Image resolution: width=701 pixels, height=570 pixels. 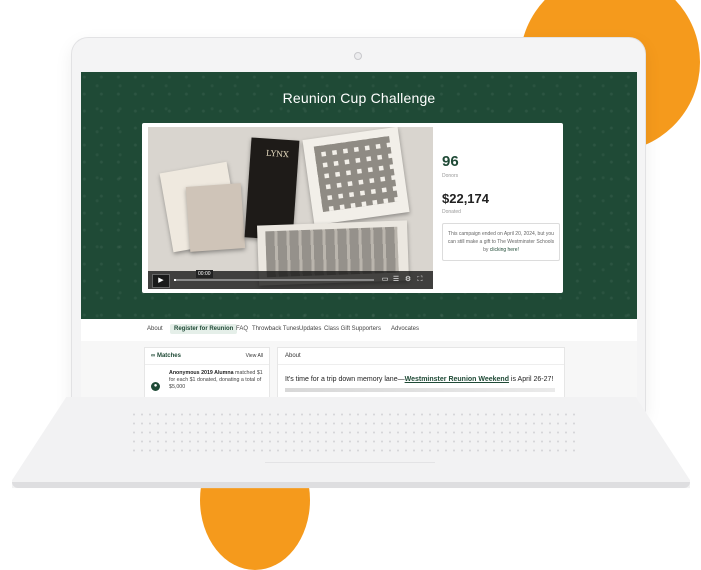 What do you see at coordinates (204, 274) in the screenshot?
I see `video-timestamp: 00:00` at bounding box center [204, 274].